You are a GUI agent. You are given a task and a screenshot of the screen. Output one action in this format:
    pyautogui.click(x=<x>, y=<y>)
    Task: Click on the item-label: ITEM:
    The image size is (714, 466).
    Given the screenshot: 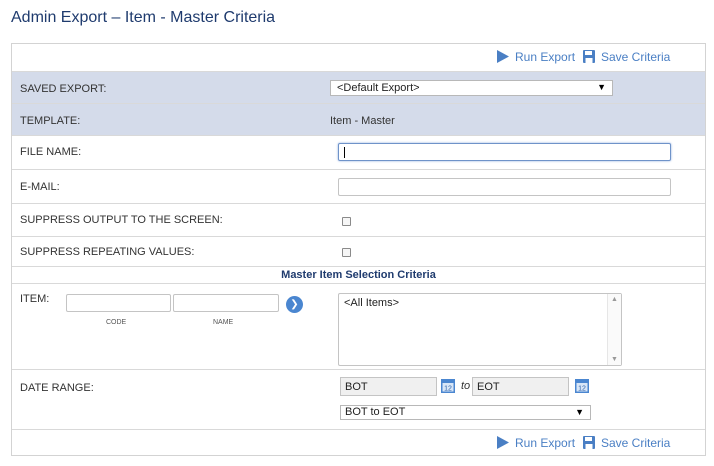 What is the action you would take?
    pyautogui.click(x=35, y=299)
    